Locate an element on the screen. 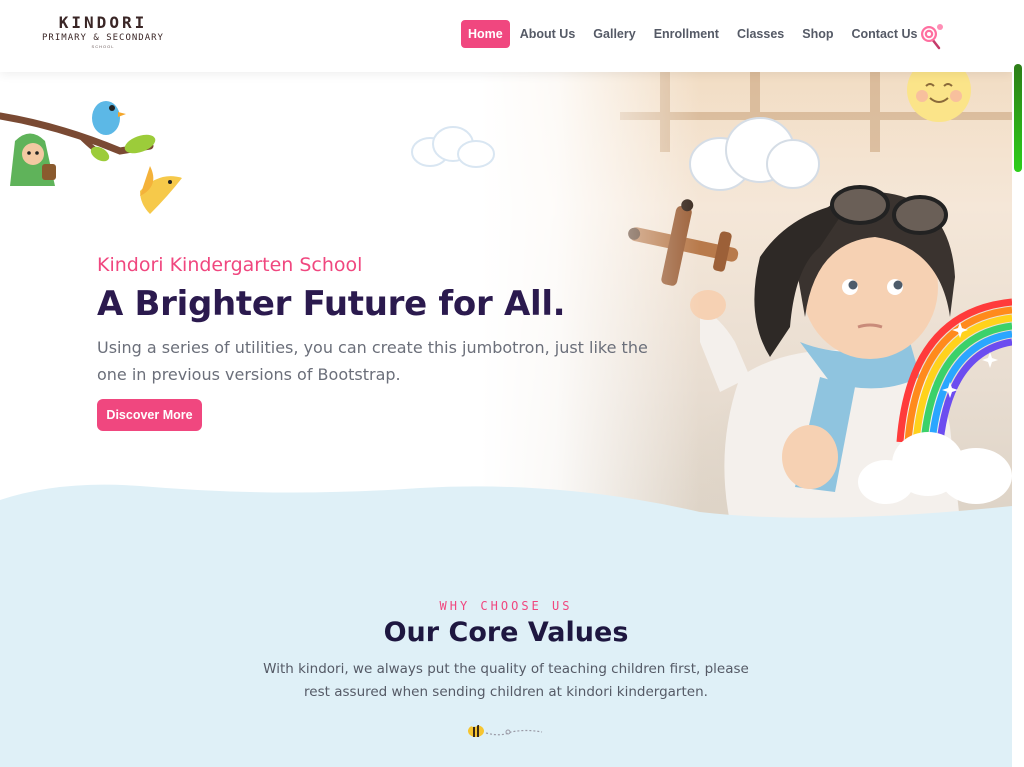 This screenshot has width=1024, height=767. rainbow-icon is located at coordinates (954, 370).